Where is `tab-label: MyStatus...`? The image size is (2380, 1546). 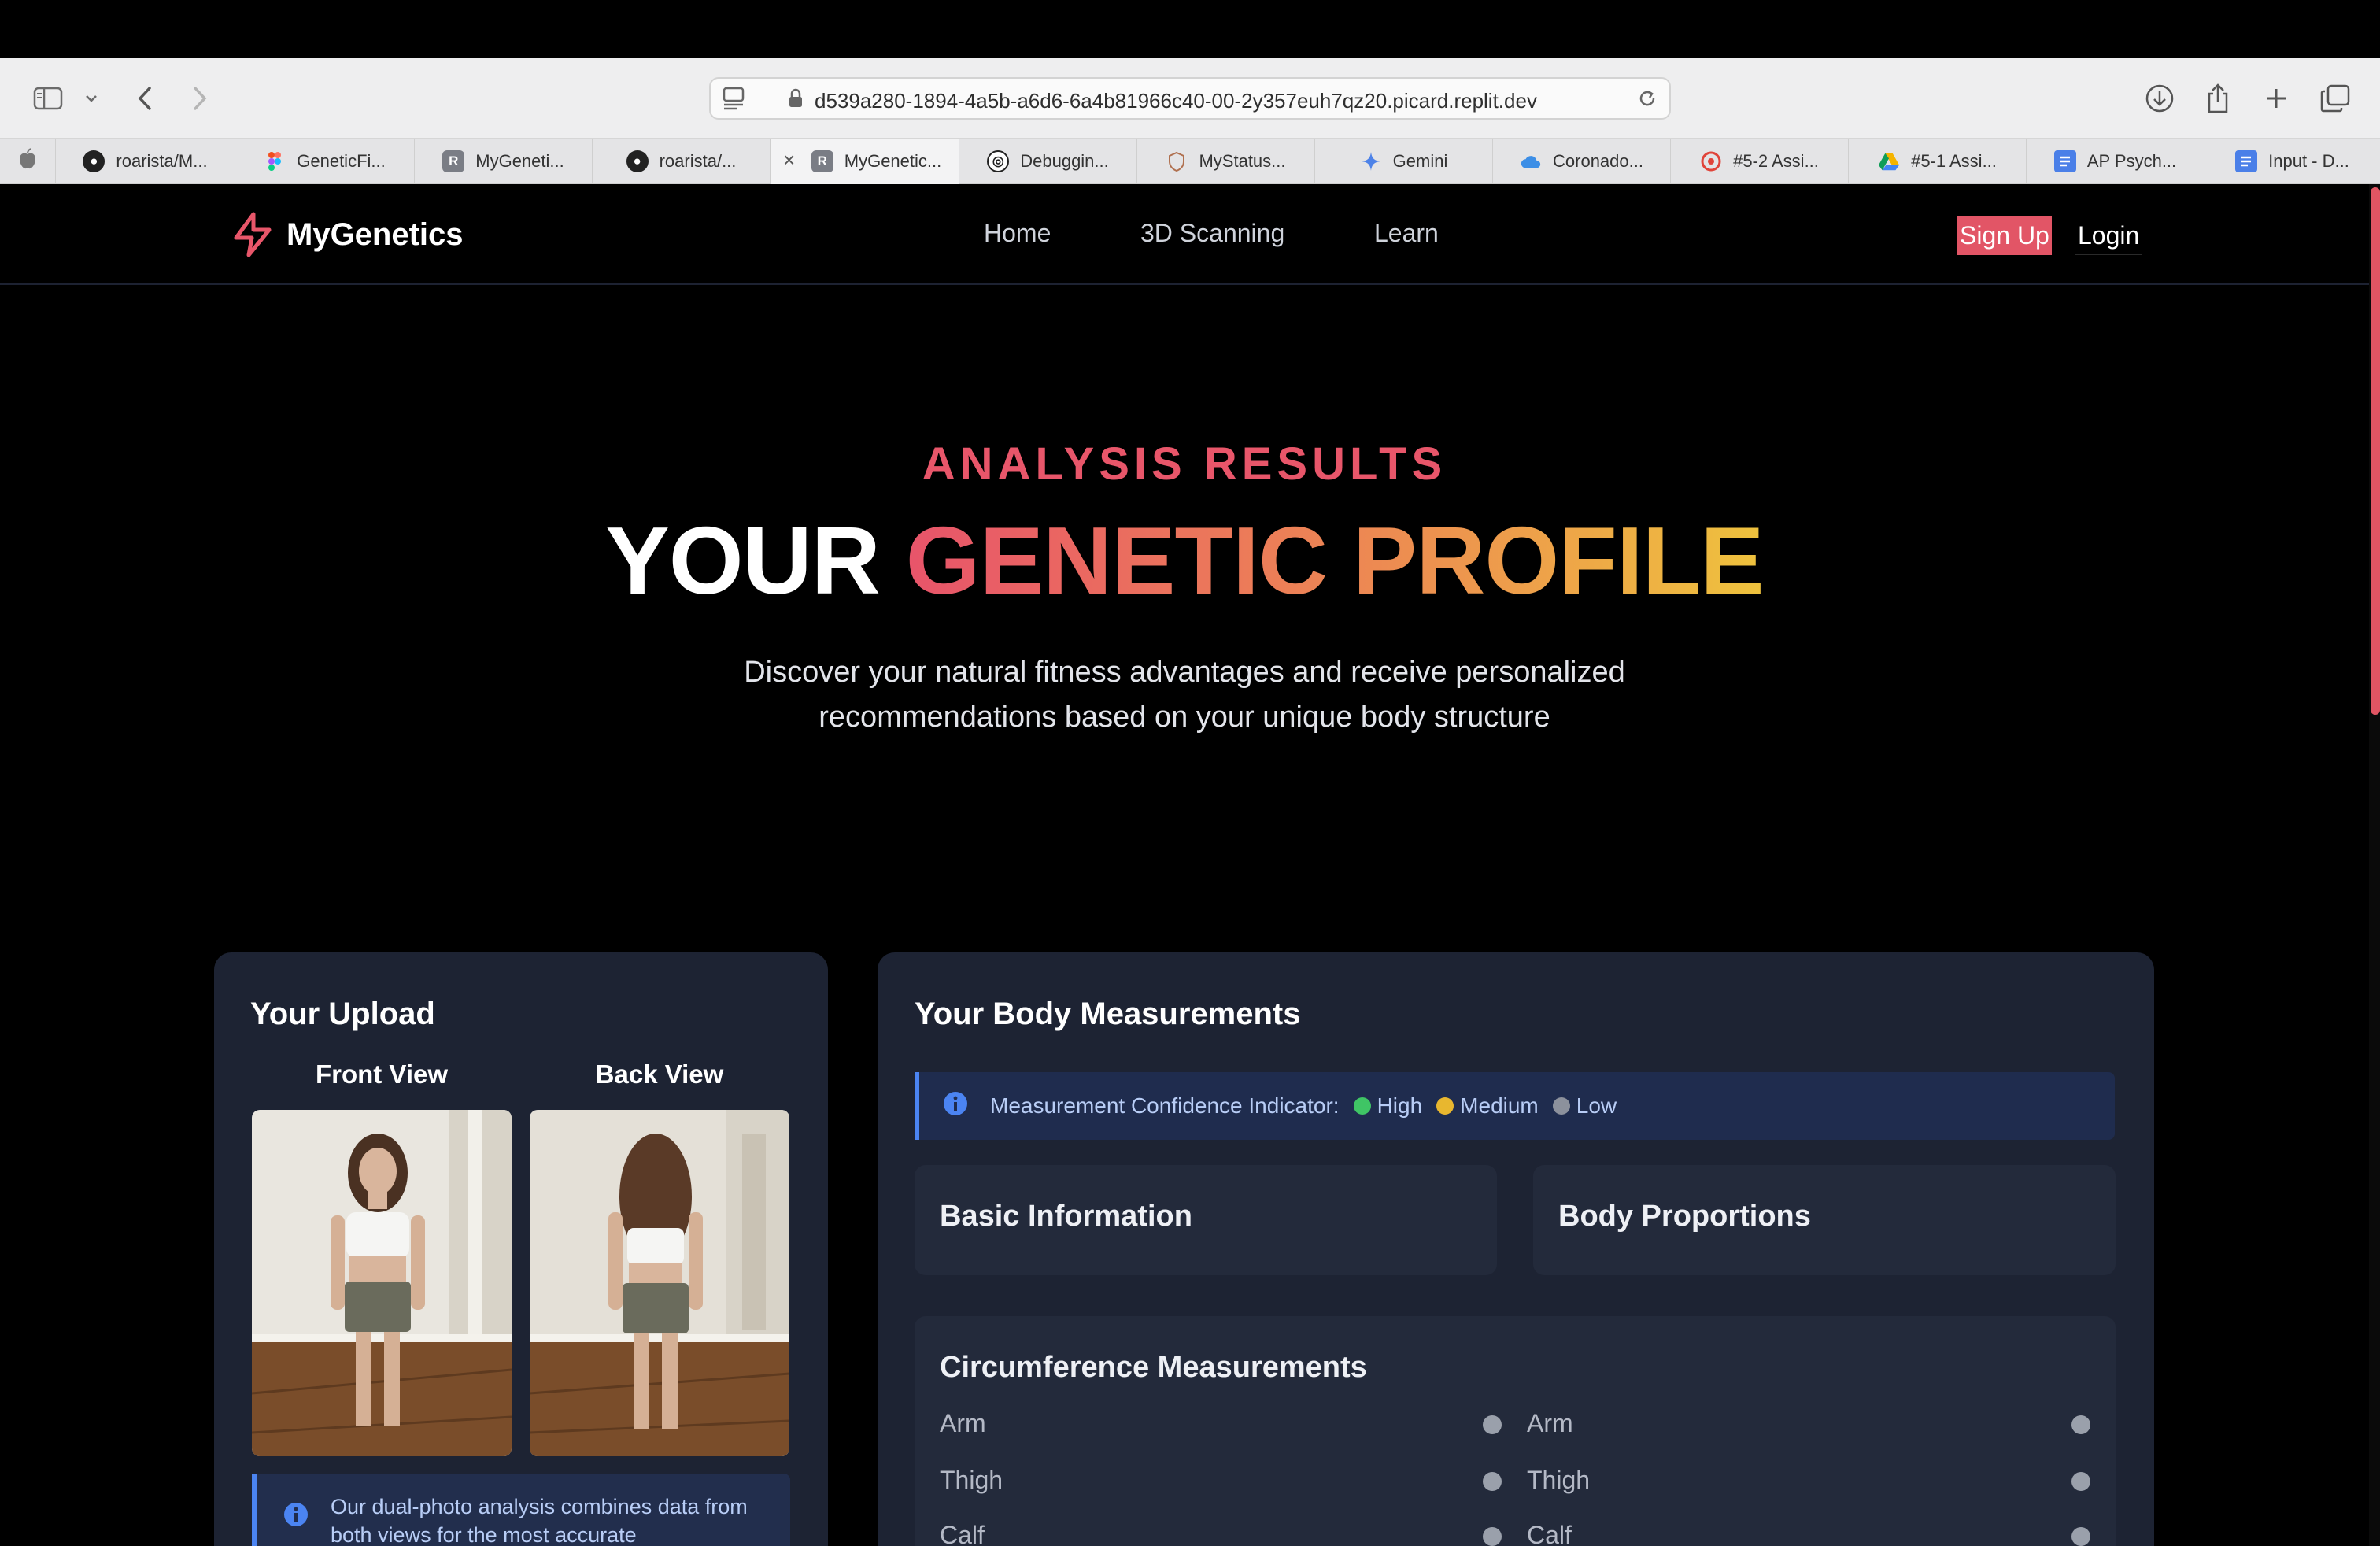 tab-label: MyStatus... is located at coordinates (1242, 161).